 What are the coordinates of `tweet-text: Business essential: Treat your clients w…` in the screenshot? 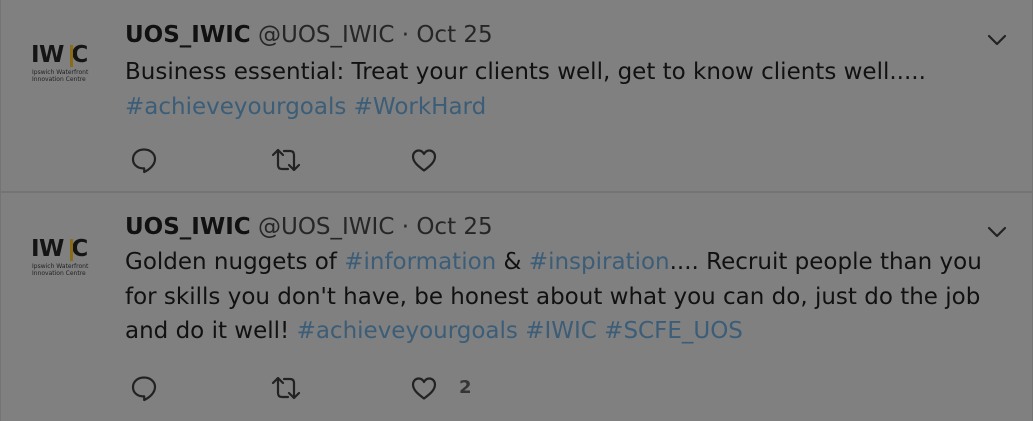 It's located at (565, 89).